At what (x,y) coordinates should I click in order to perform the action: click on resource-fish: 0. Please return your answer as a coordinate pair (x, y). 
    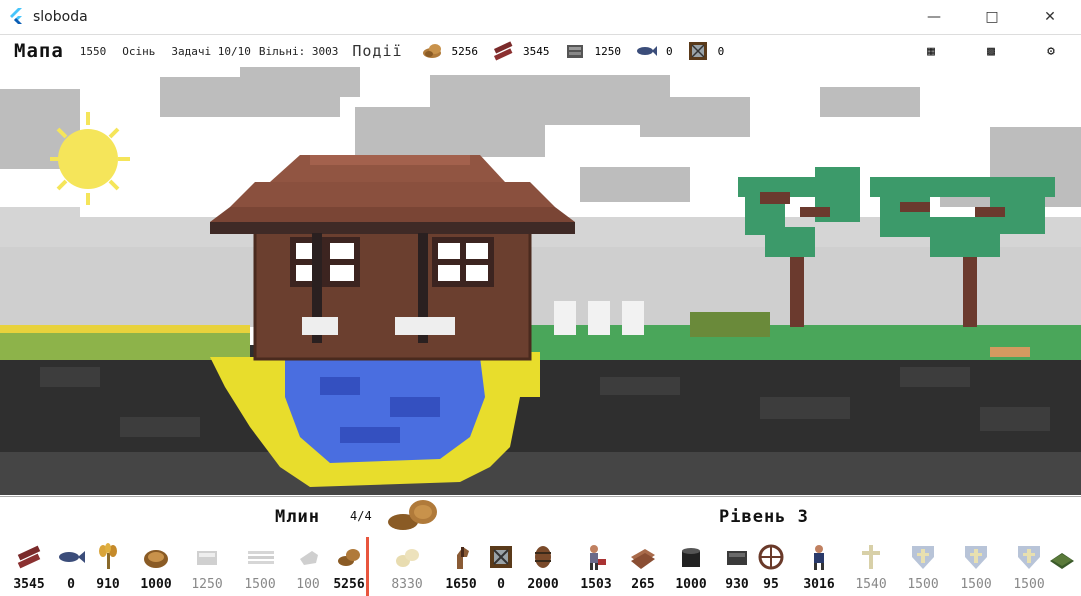
    Looking at the image, I should click on (654, 51).